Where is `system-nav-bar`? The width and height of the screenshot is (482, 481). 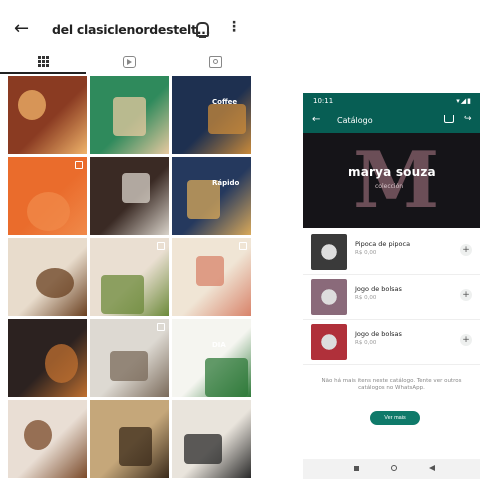
system-nav-bar is located at coordinates (391, 469).